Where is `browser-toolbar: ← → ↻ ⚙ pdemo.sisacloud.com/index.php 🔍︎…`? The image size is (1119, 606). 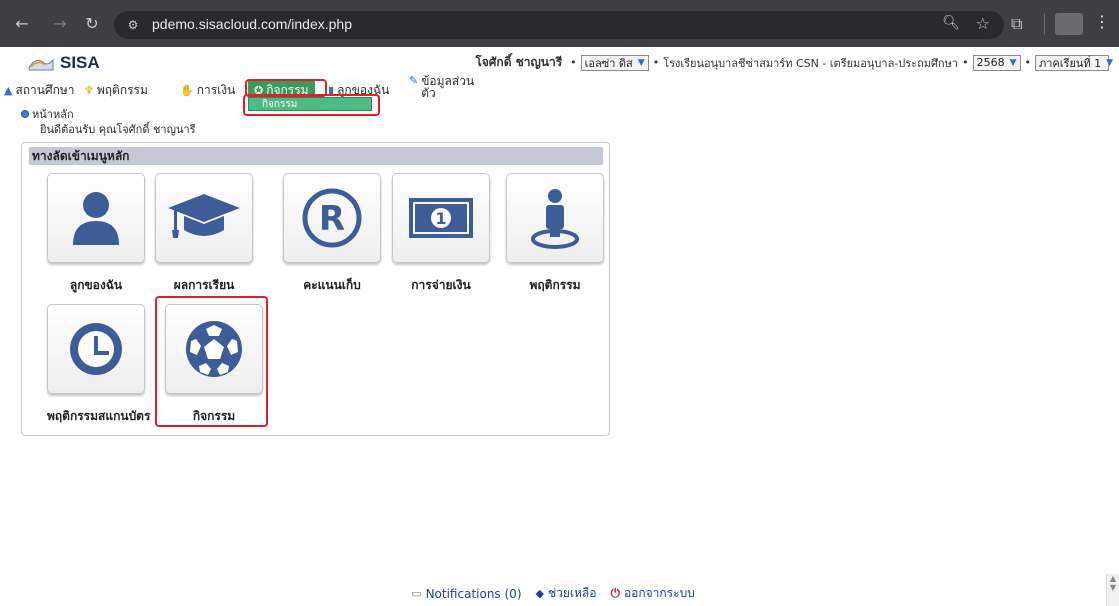 browser-toolbar: ← → ↻ ⚙ pdemo.sisacloud.com/index.php 🔍︎… is located at coordinates (559, 23).